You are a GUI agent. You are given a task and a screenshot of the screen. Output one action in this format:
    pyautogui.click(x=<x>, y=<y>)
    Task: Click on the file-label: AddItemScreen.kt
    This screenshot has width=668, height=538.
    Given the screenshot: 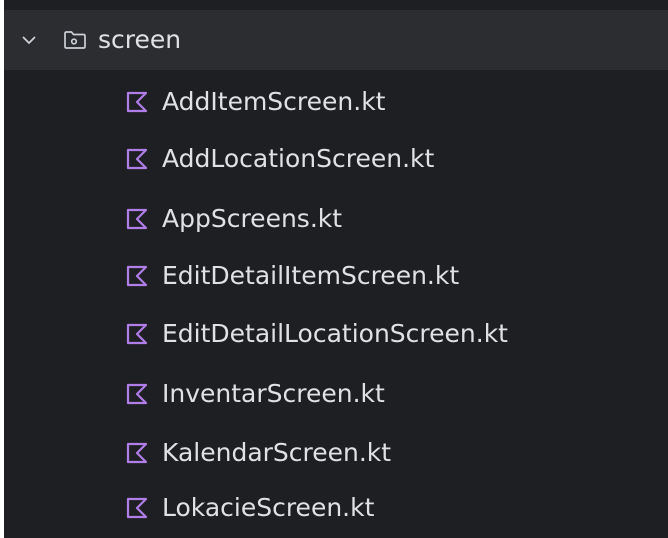 What is the action you would take?
    pyautogui.click(x=274, y=101)
    